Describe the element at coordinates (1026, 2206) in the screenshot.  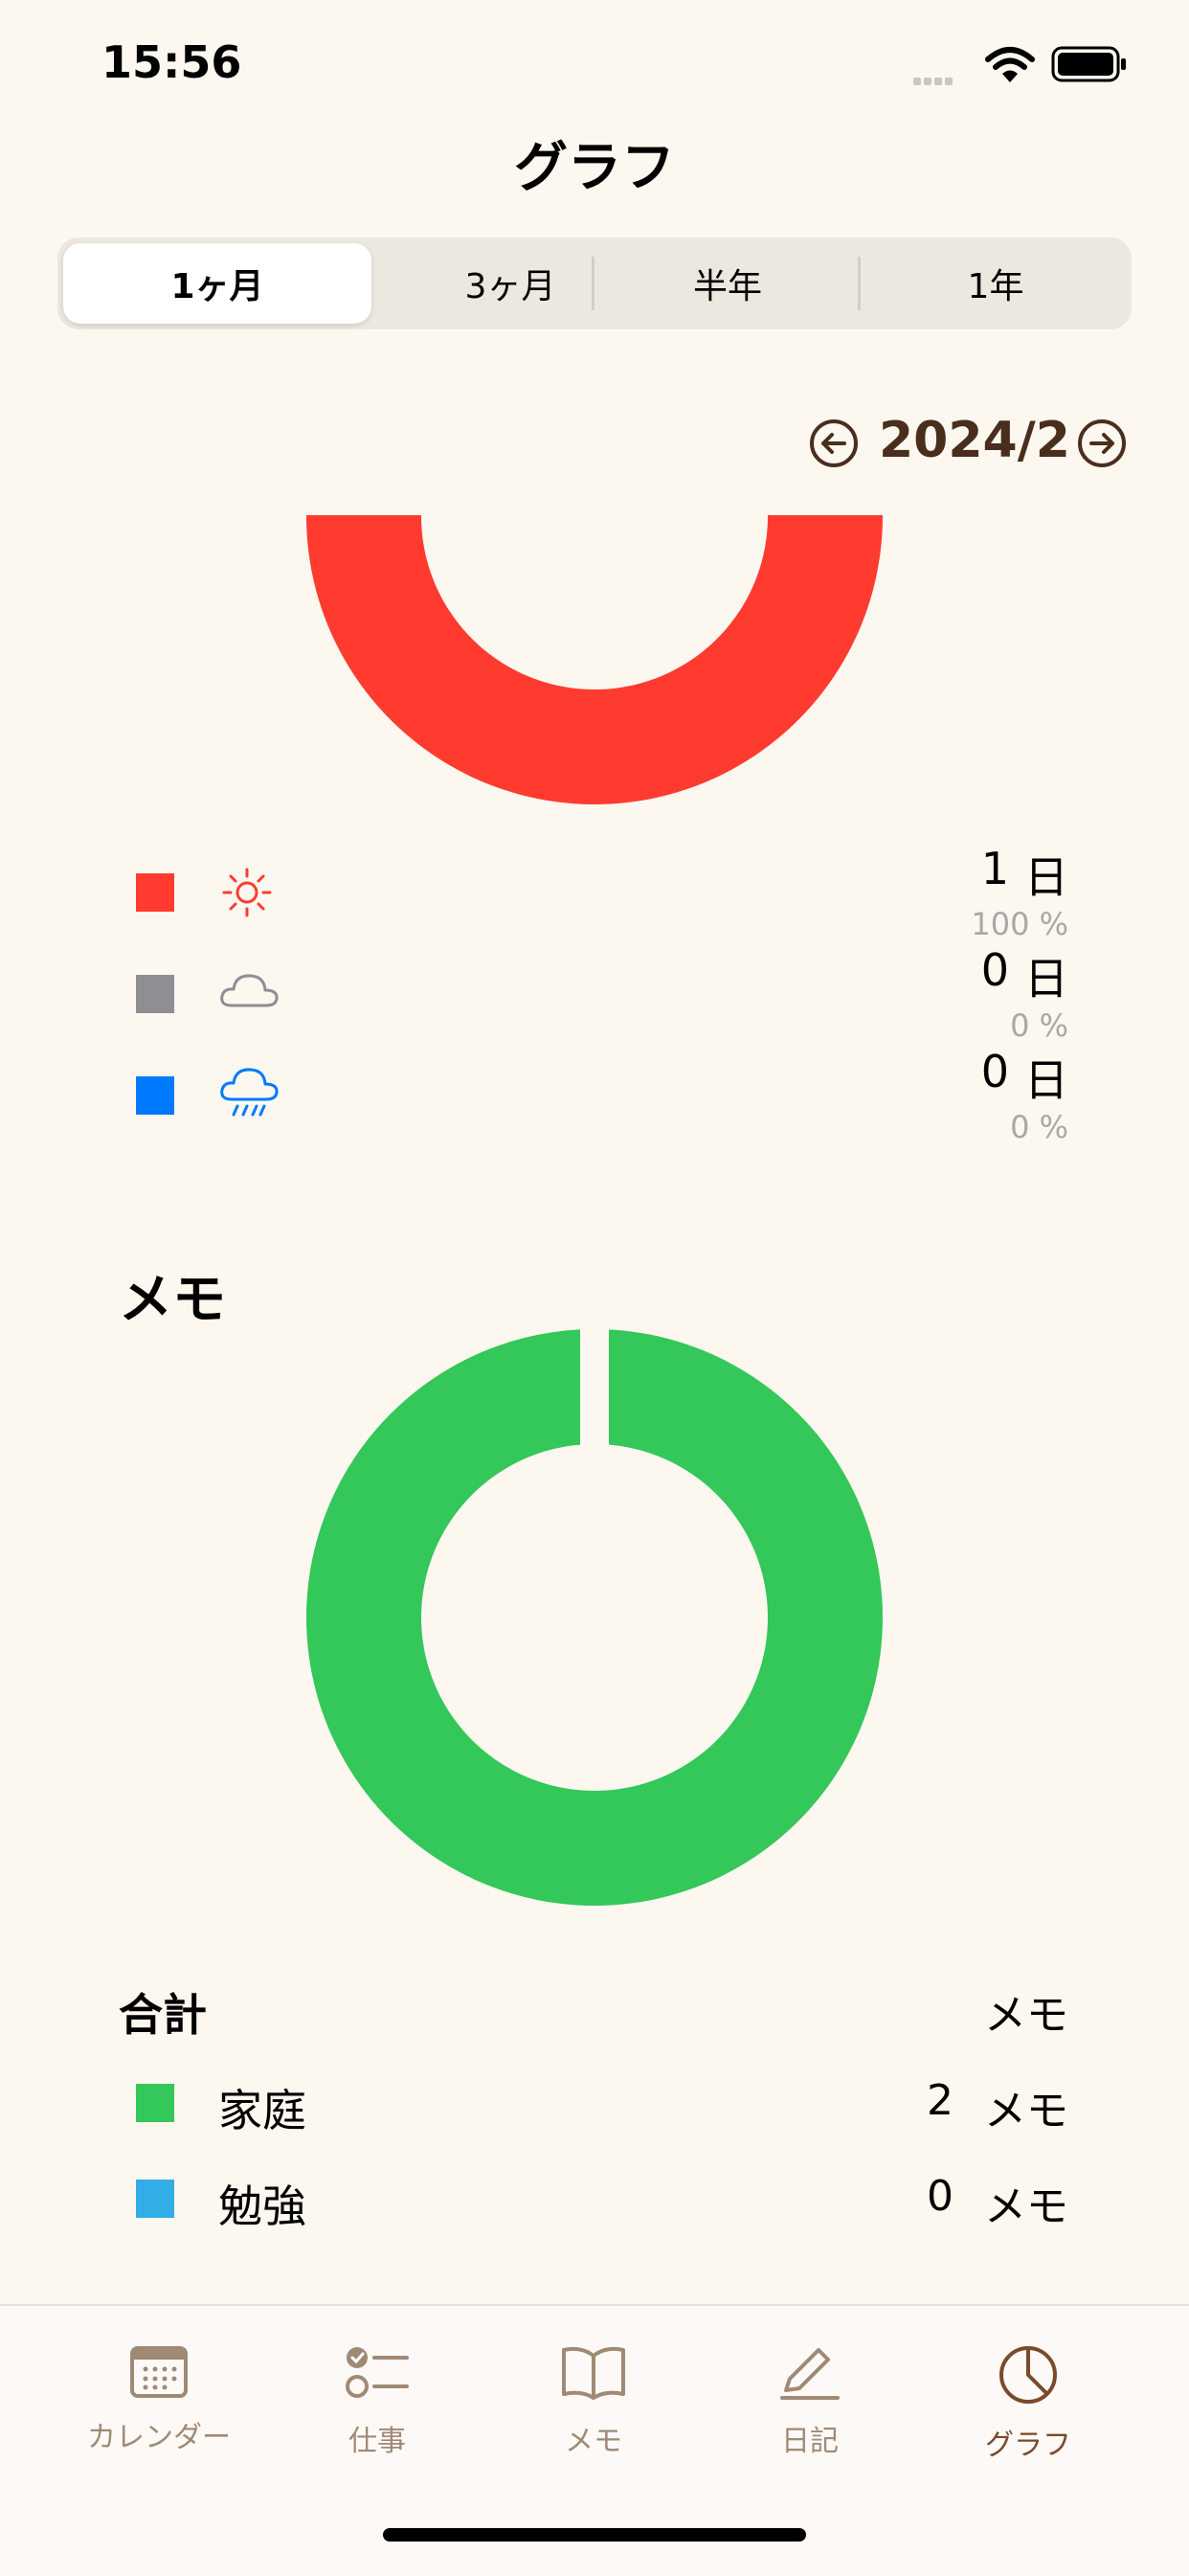
I see `category-unit-study: メモ` at that location.